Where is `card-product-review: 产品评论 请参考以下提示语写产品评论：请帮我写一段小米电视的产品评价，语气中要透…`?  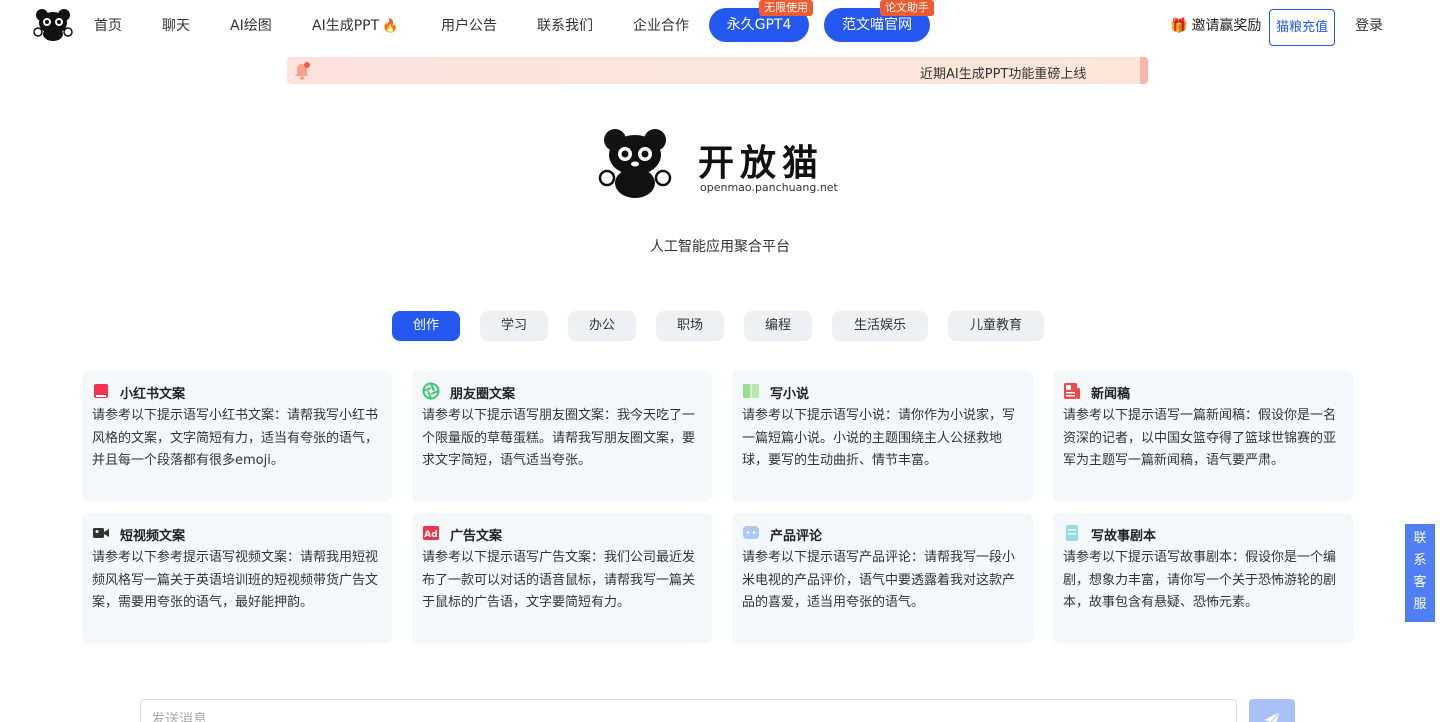 card-product-review: 产品评论 请参考以下提示语写产品评论：请帮我写一段小米电视的产品评价，语气中要透… is located at coordinates (882, 578).